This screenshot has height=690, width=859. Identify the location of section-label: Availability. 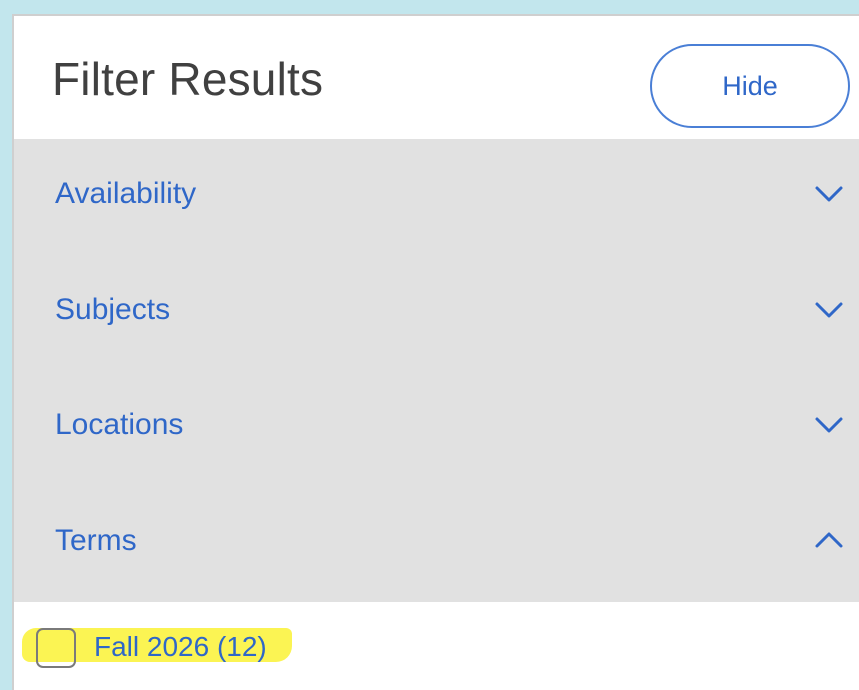
(126, 193).